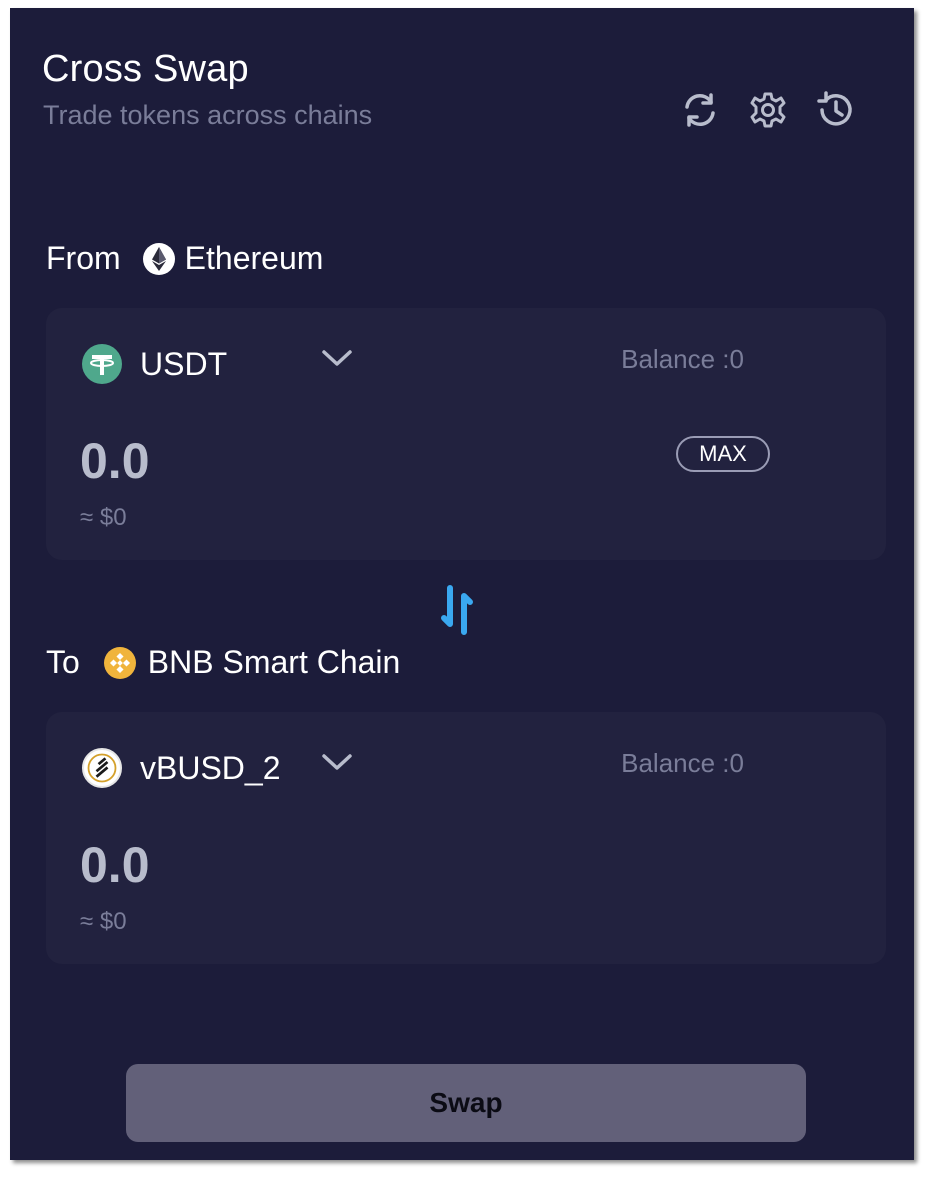  I want to click on page-subtitle: Trade tokens across chains, so click(208, 115).